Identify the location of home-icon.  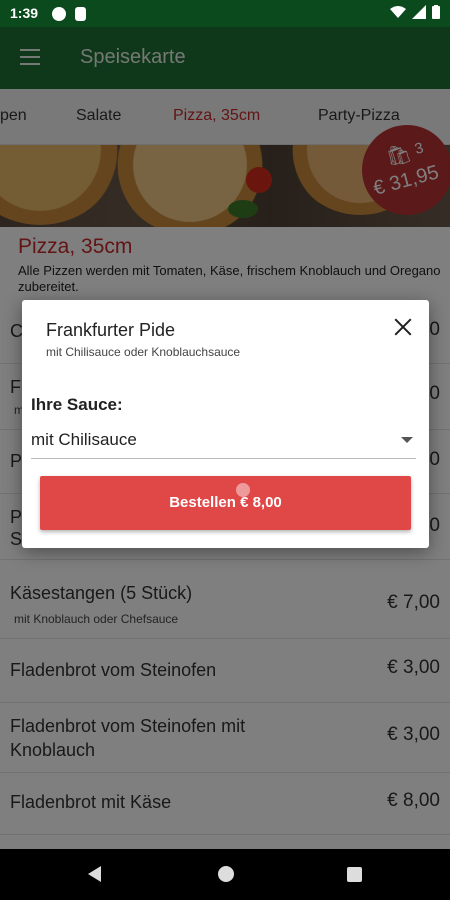
(226, 874).